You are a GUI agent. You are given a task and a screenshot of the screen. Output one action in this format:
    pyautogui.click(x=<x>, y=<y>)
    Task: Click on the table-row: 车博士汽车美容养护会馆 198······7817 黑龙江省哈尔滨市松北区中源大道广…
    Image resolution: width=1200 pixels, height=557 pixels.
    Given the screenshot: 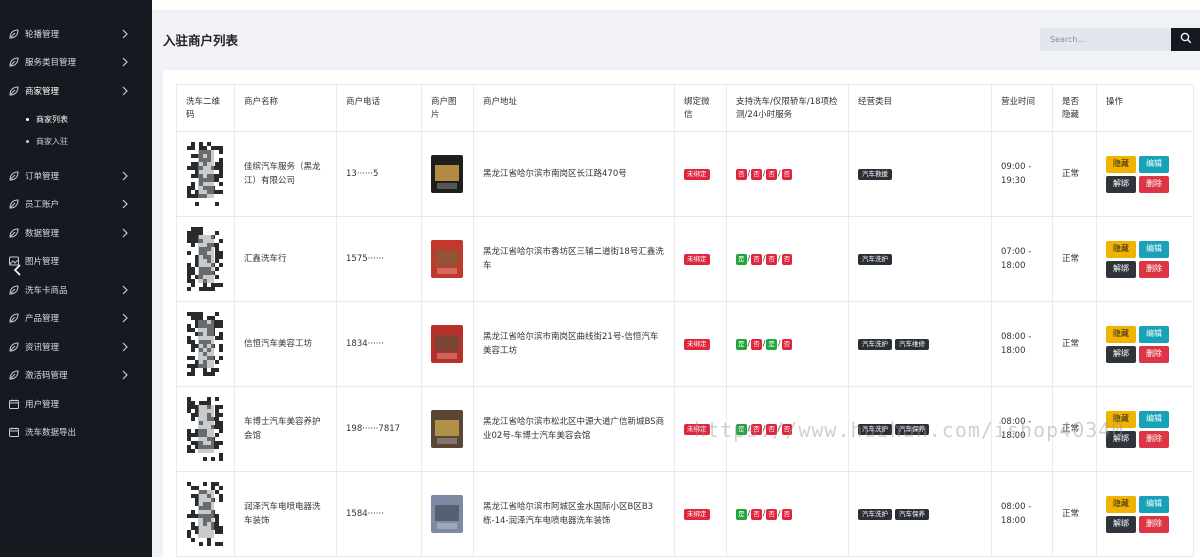 What is the action you would take?
    pyautogui.click(x=685, y=429)
    